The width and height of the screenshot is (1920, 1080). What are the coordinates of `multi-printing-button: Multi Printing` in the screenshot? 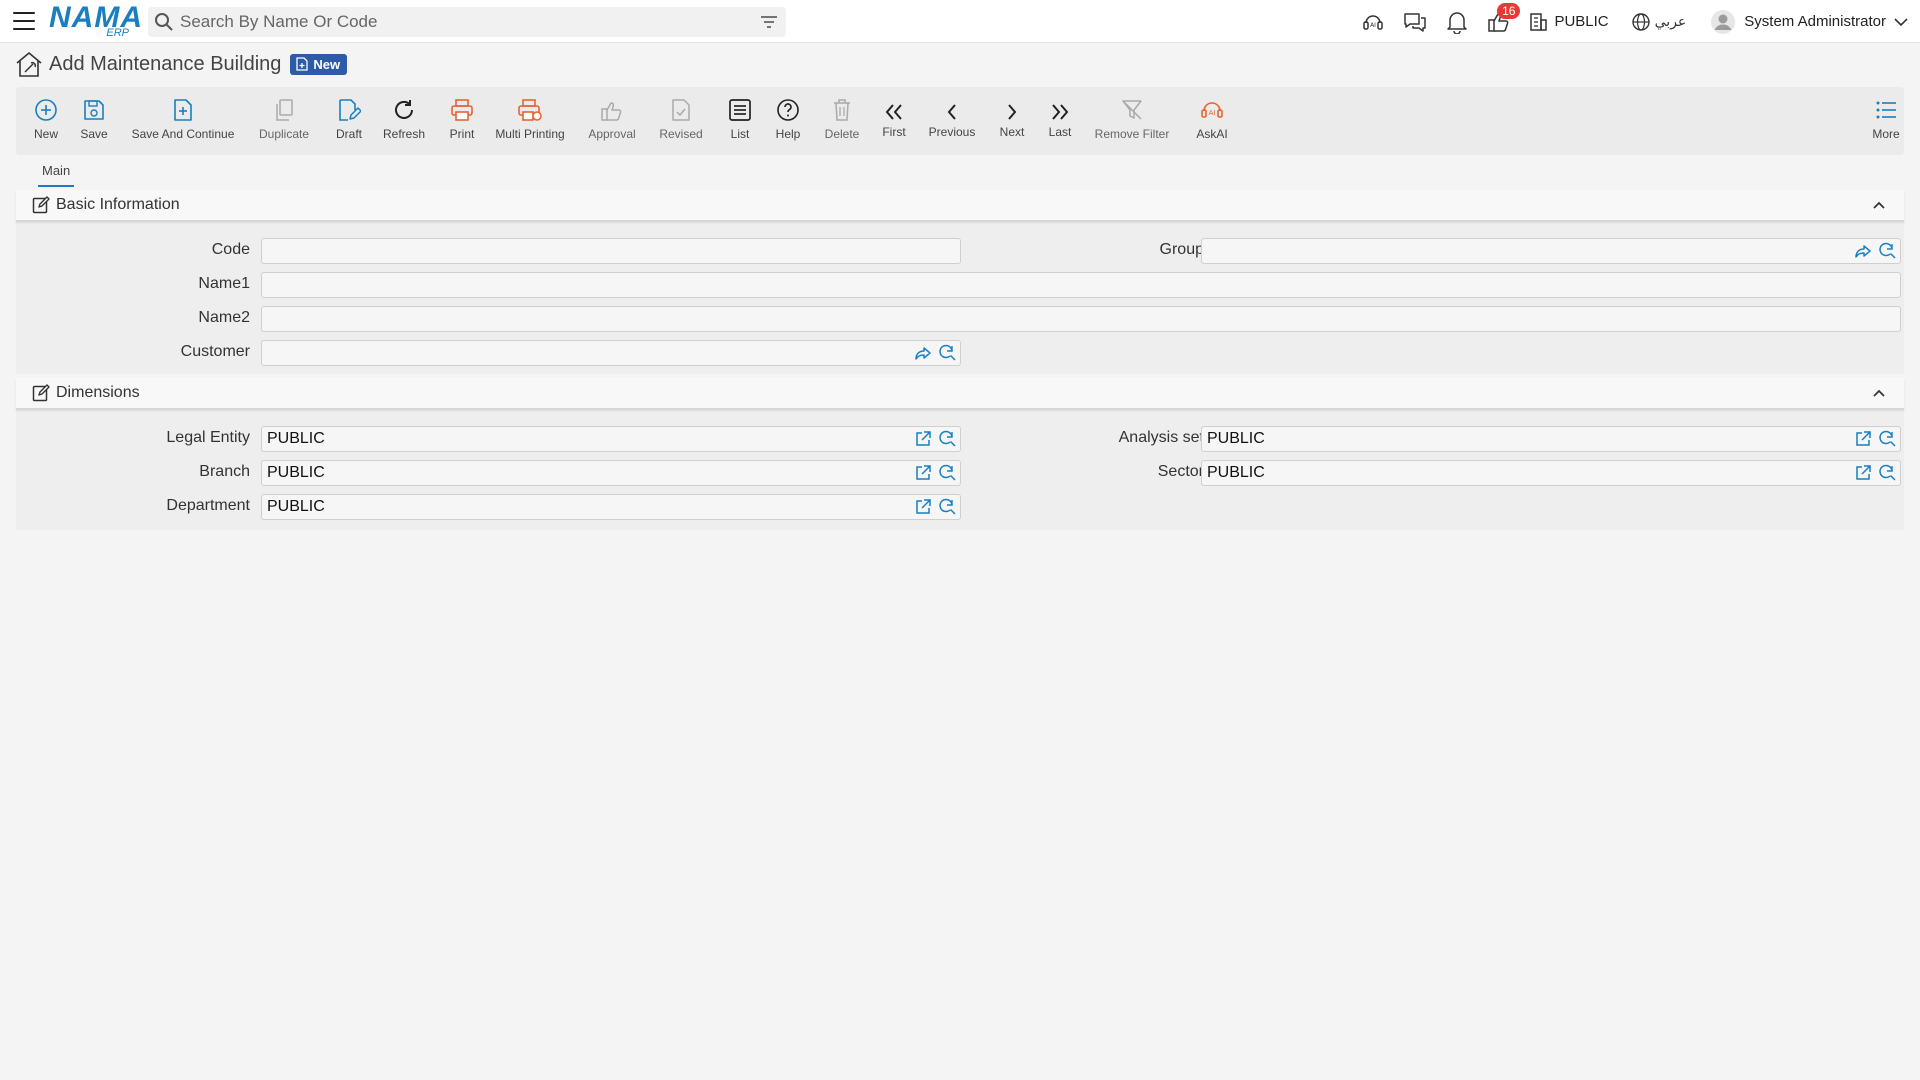 It's located at (530, 121).